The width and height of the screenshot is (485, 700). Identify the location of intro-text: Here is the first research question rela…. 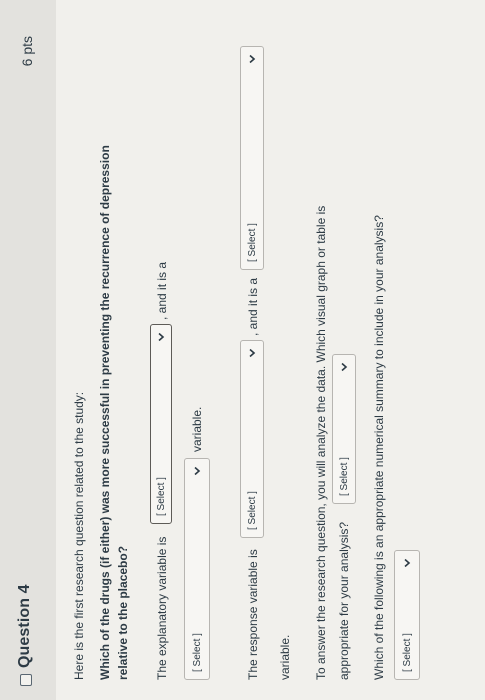
(79, 535).